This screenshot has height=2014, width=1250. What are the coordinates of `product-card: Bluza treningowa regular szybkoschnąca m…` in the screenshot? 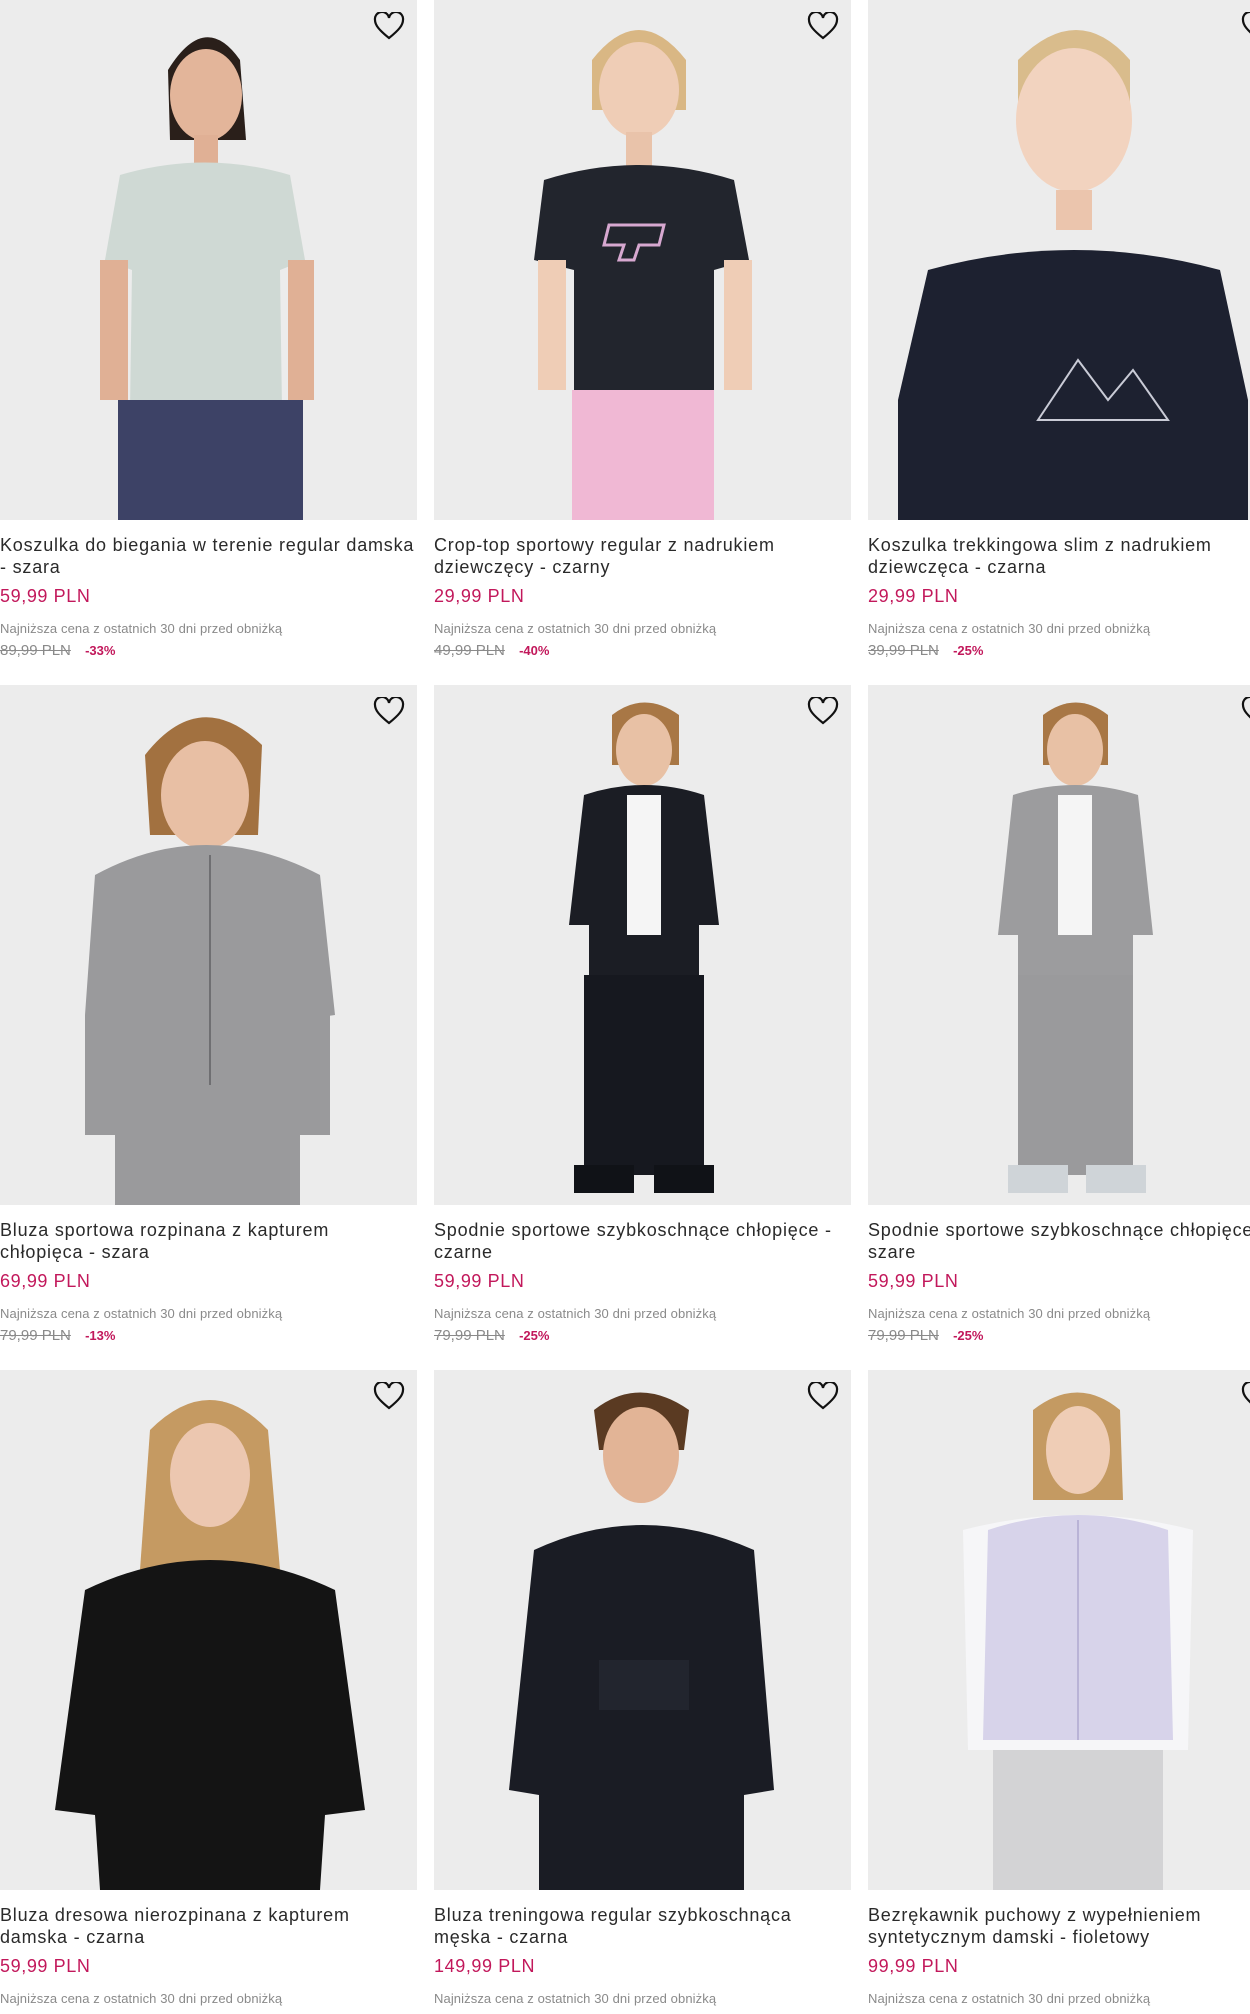 It's located at (642, 1692).